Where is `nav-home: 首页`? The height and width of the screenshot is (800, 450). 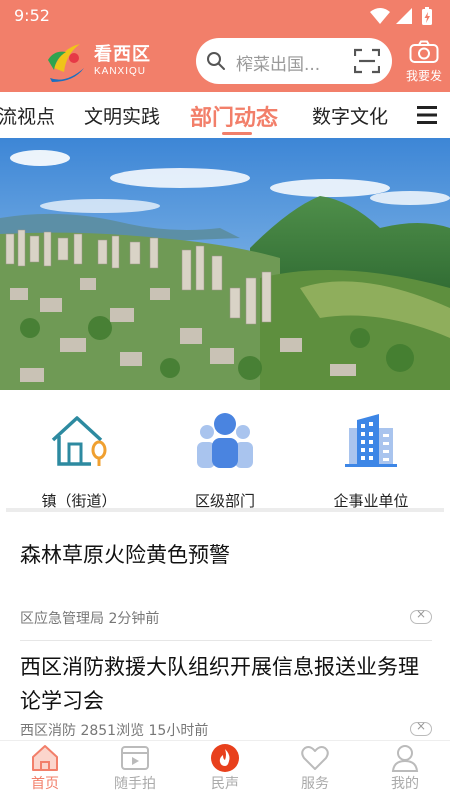 nav-home: 首页 is located at coordinates (45, 770).